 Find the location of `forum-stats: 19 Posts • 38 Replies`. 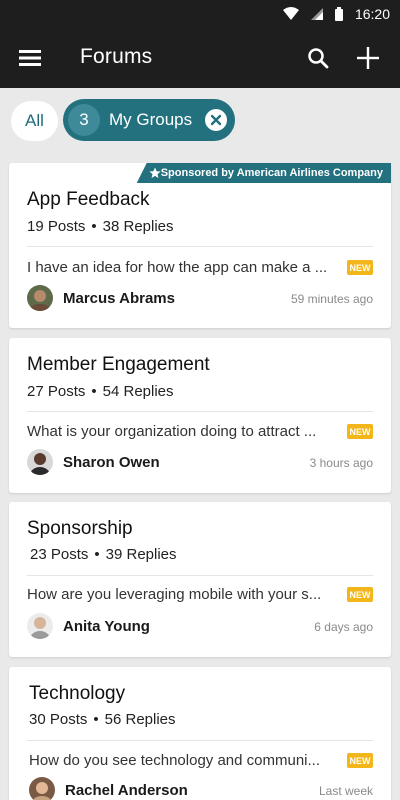

forum-stats: 19 Posts • 38 Replies is located at coordinates (100, 226).